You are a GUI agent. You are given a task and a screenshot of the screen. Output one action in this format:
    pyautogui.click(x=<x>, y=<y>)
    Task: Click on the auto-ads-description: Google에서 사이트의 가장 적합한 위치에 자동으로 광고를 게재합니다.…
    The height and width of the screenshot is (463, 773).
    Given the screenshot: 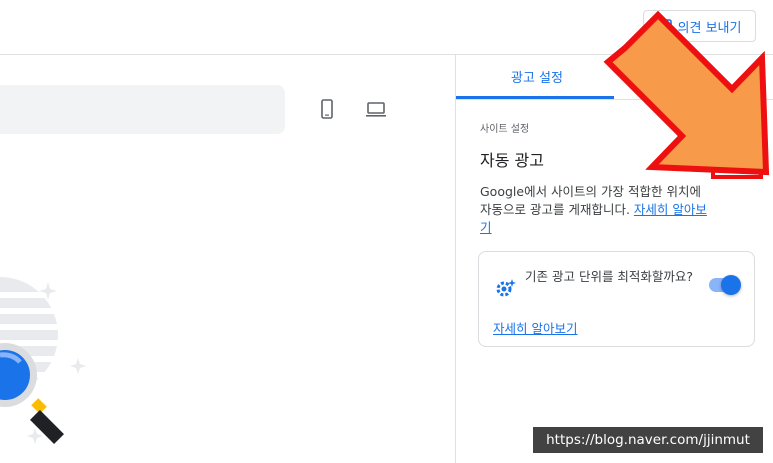 What is the action you would take?
    pyautogui.click(x=597, y=210)
    